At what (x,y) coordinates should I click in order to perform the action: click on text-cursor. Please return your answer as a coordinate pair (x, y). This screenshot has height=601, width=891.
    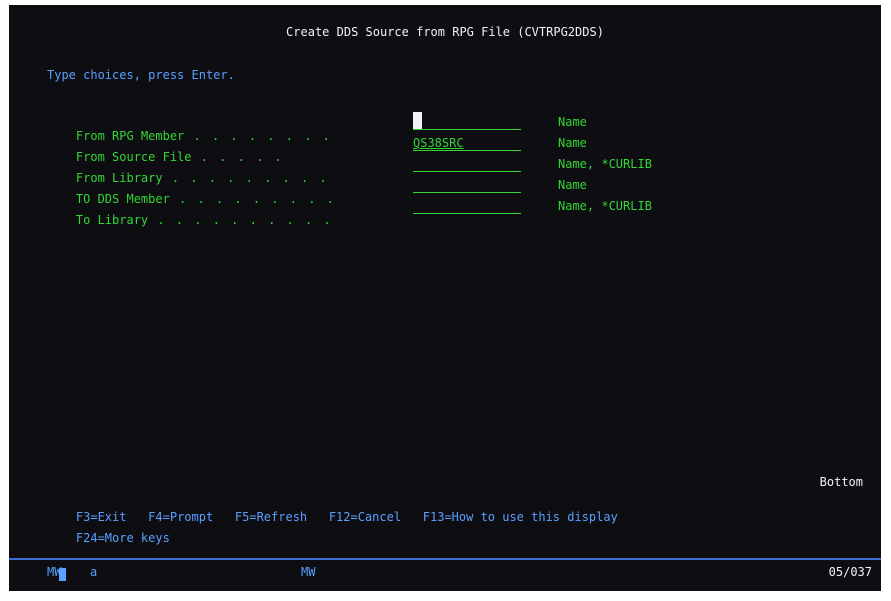
    Looking at the image, I should click on (417, 120).